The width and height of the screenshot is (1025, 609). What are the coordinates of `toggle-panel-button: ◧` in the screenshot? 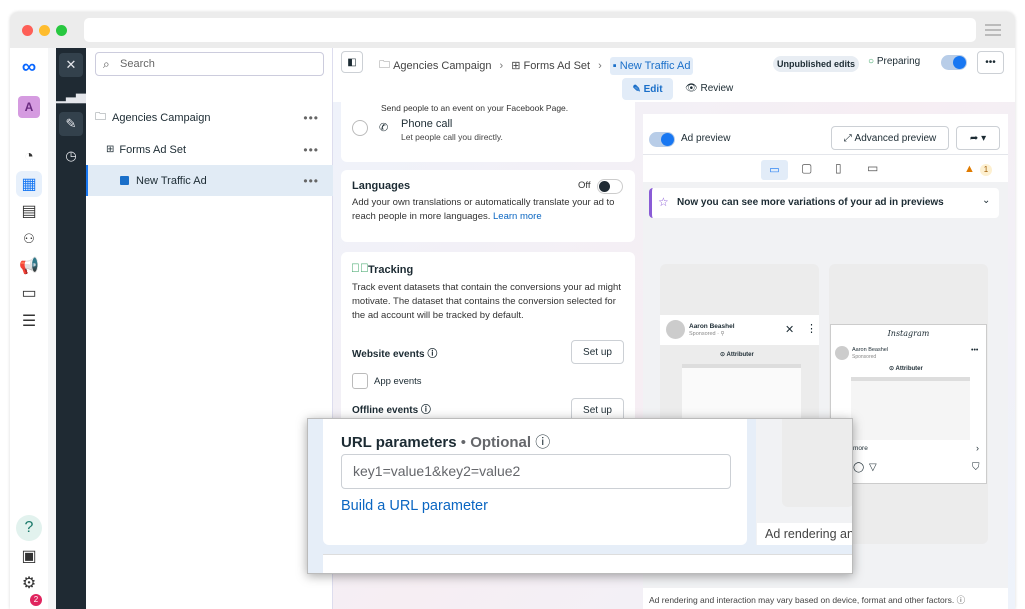 It's located at (352, 62).